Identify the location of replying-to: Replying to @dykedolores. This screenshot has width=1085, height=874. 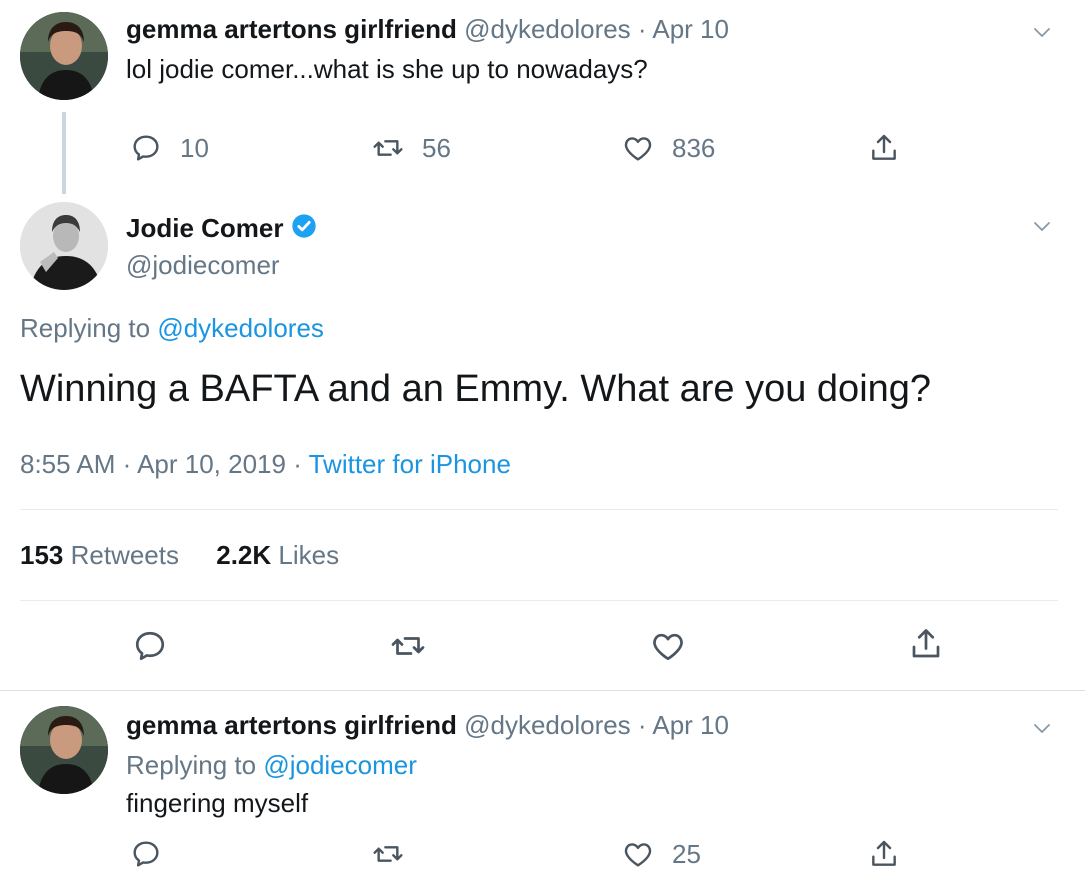
(172, 328).